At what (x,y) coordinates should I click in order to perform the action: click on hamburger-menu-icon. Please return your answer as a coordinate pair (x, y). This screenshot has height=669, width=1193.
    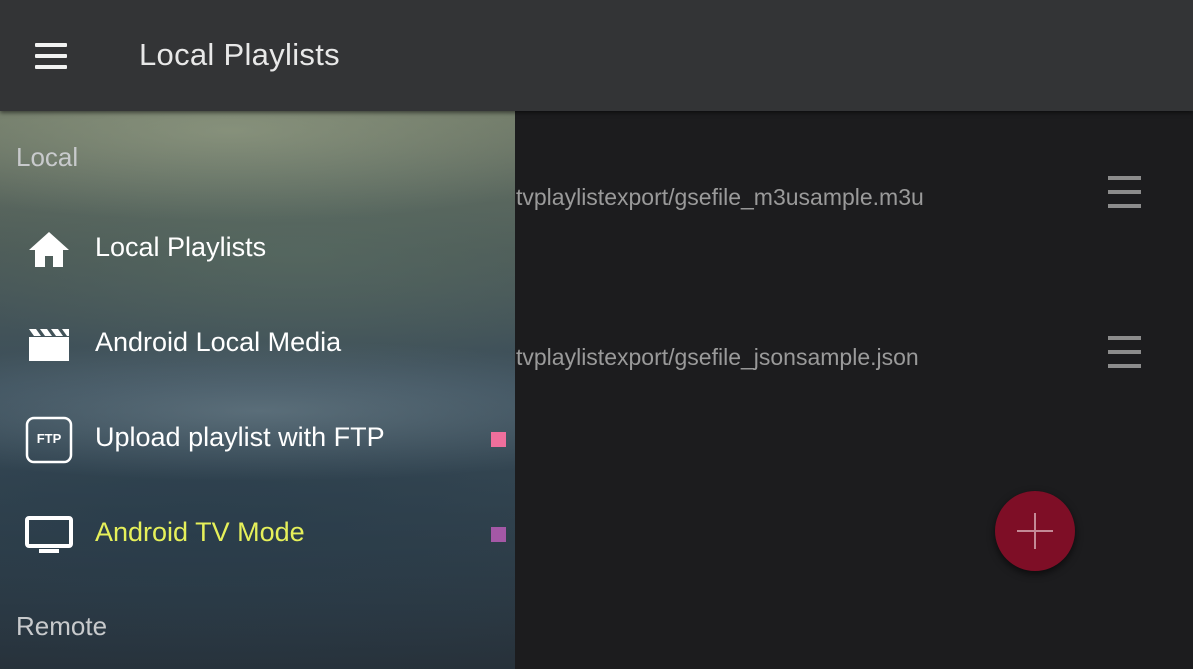
    Looking at the image, I should click on (51, 56).